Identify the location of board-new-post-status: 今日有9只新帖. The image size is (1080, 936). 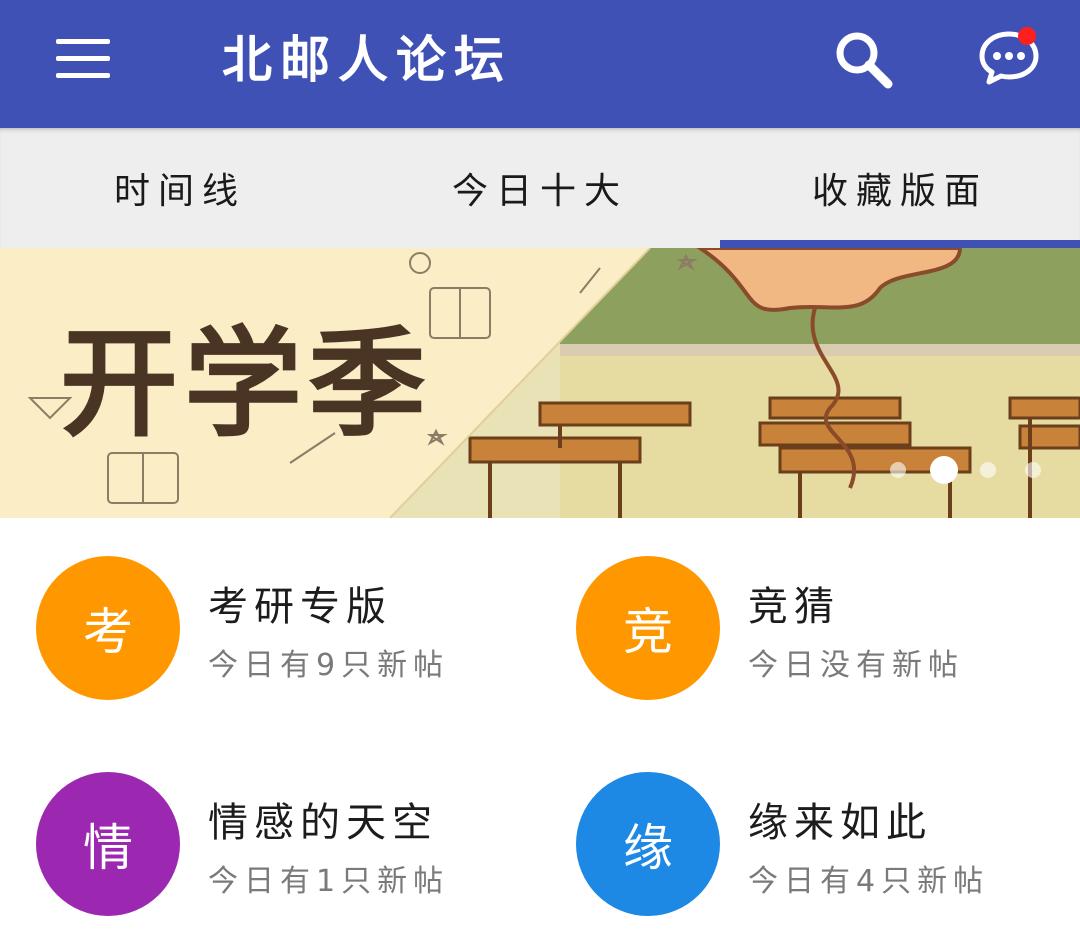
(329, 665).